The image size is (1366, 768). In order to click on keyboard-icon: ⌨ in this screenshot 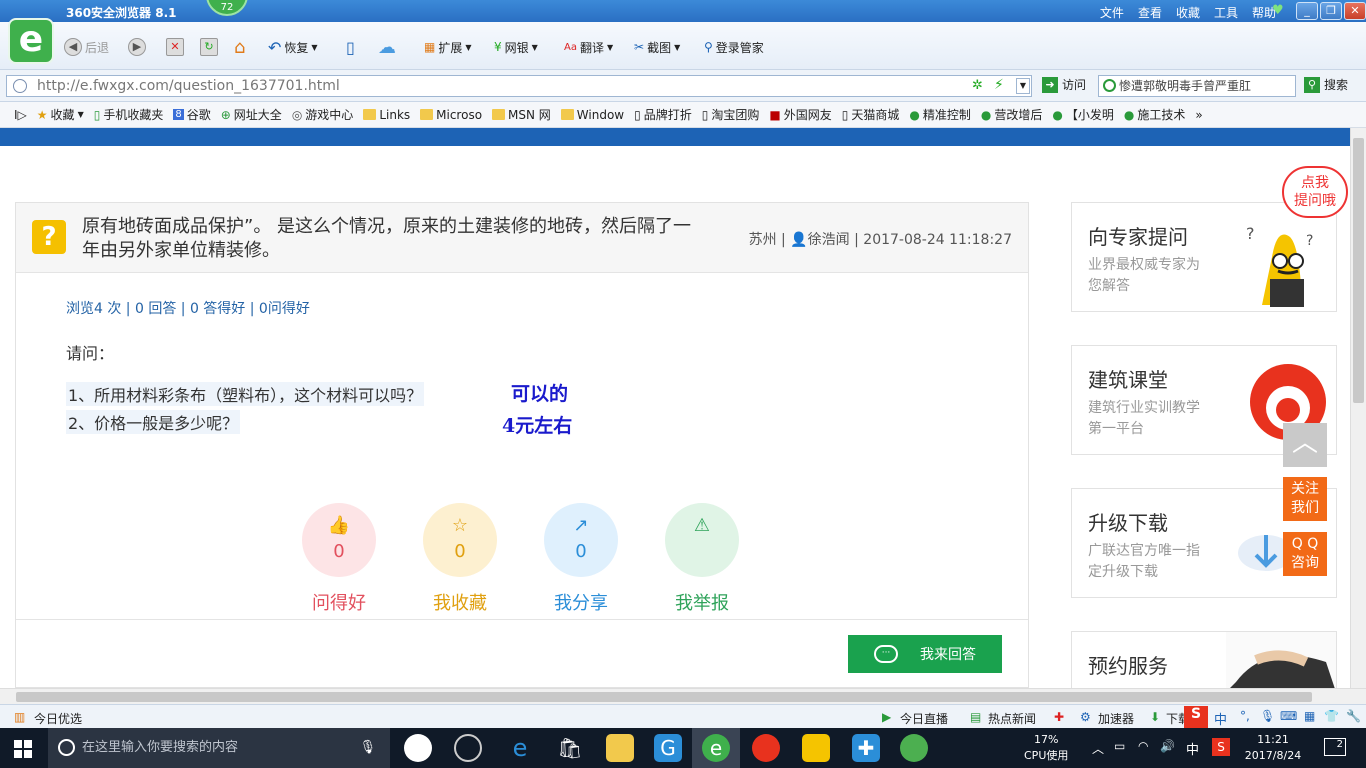, I will do `click(1288, 716)`.